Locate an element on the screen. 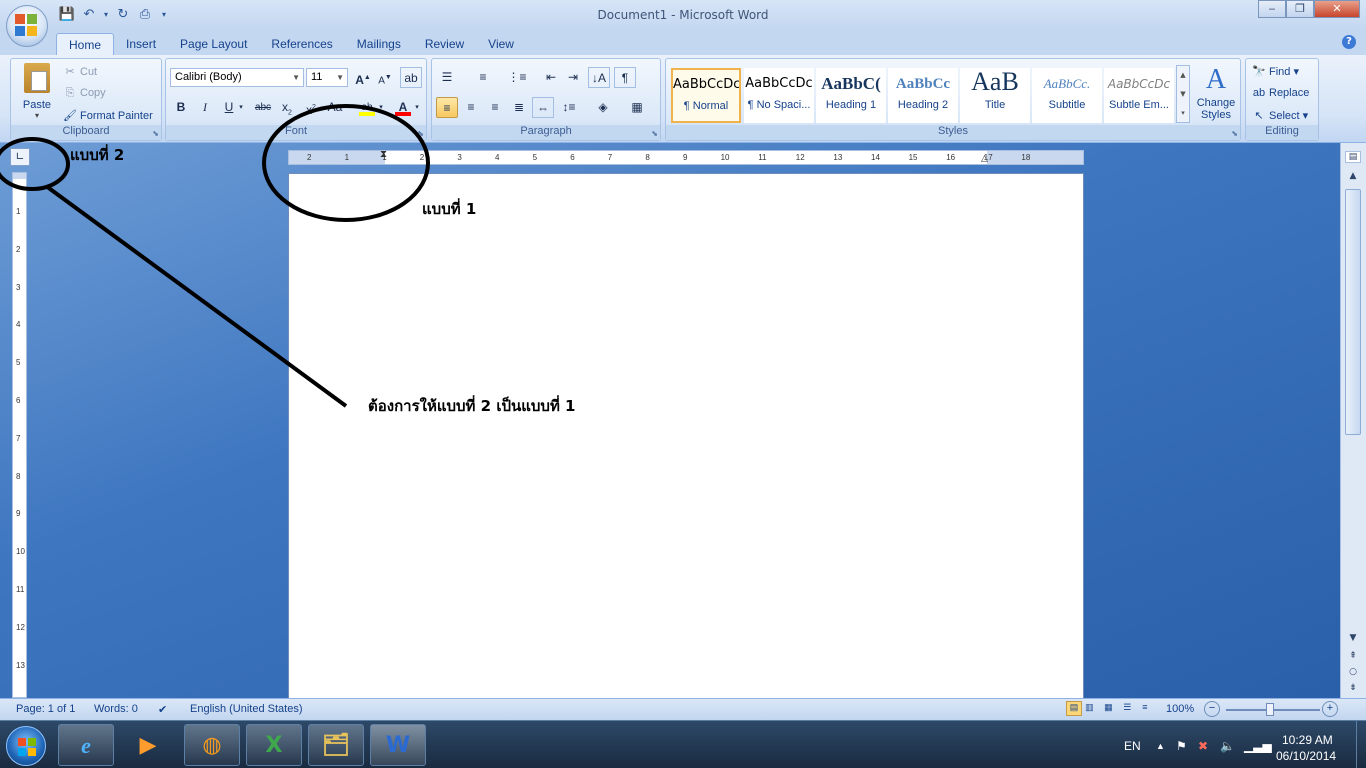 This screenshot has height=768, width=1366. network-error-icon: ✖ is located at coordinates (1203, 746).